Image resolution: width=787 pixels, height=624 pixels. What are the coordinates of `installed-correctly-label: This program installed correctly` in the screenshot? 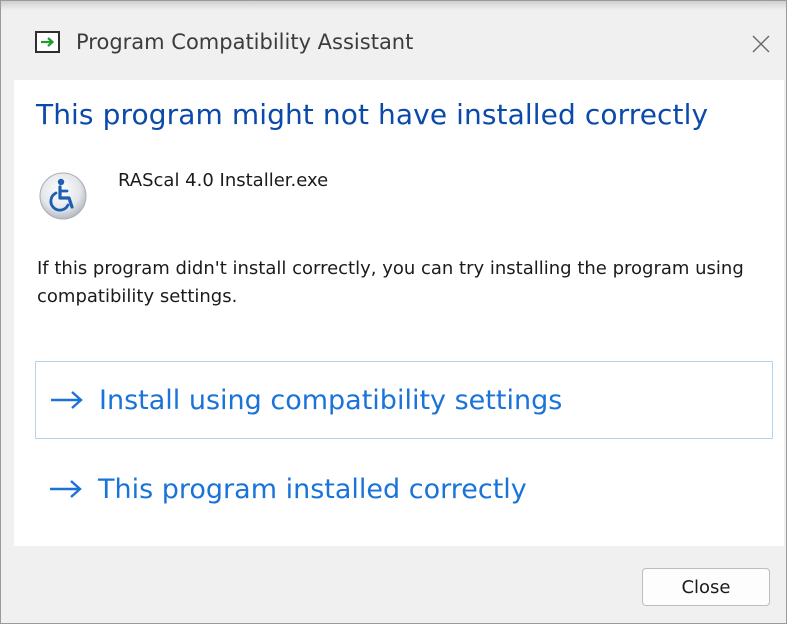 It's located at (312, 489).